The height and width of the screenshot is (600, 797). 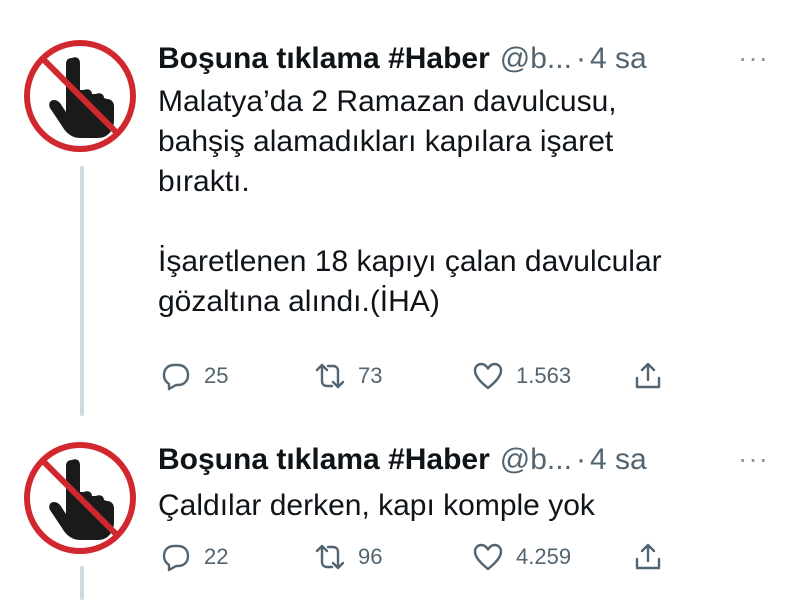 What do you see at coordinates (544, 556) in the screenshot?
I see `like-count: 4.259` at bounding box center [544, 556].